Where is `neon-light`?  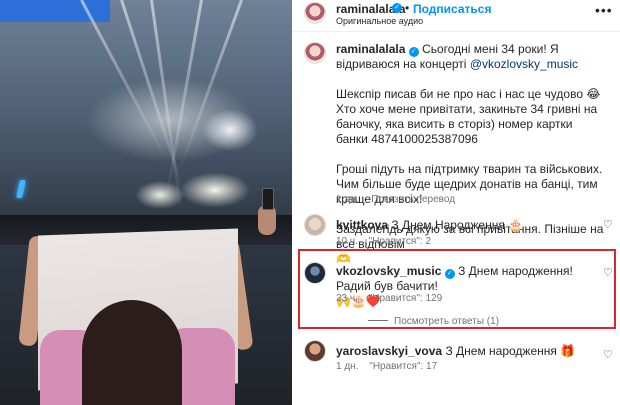
neon-light is located at coordinates (21, 189).